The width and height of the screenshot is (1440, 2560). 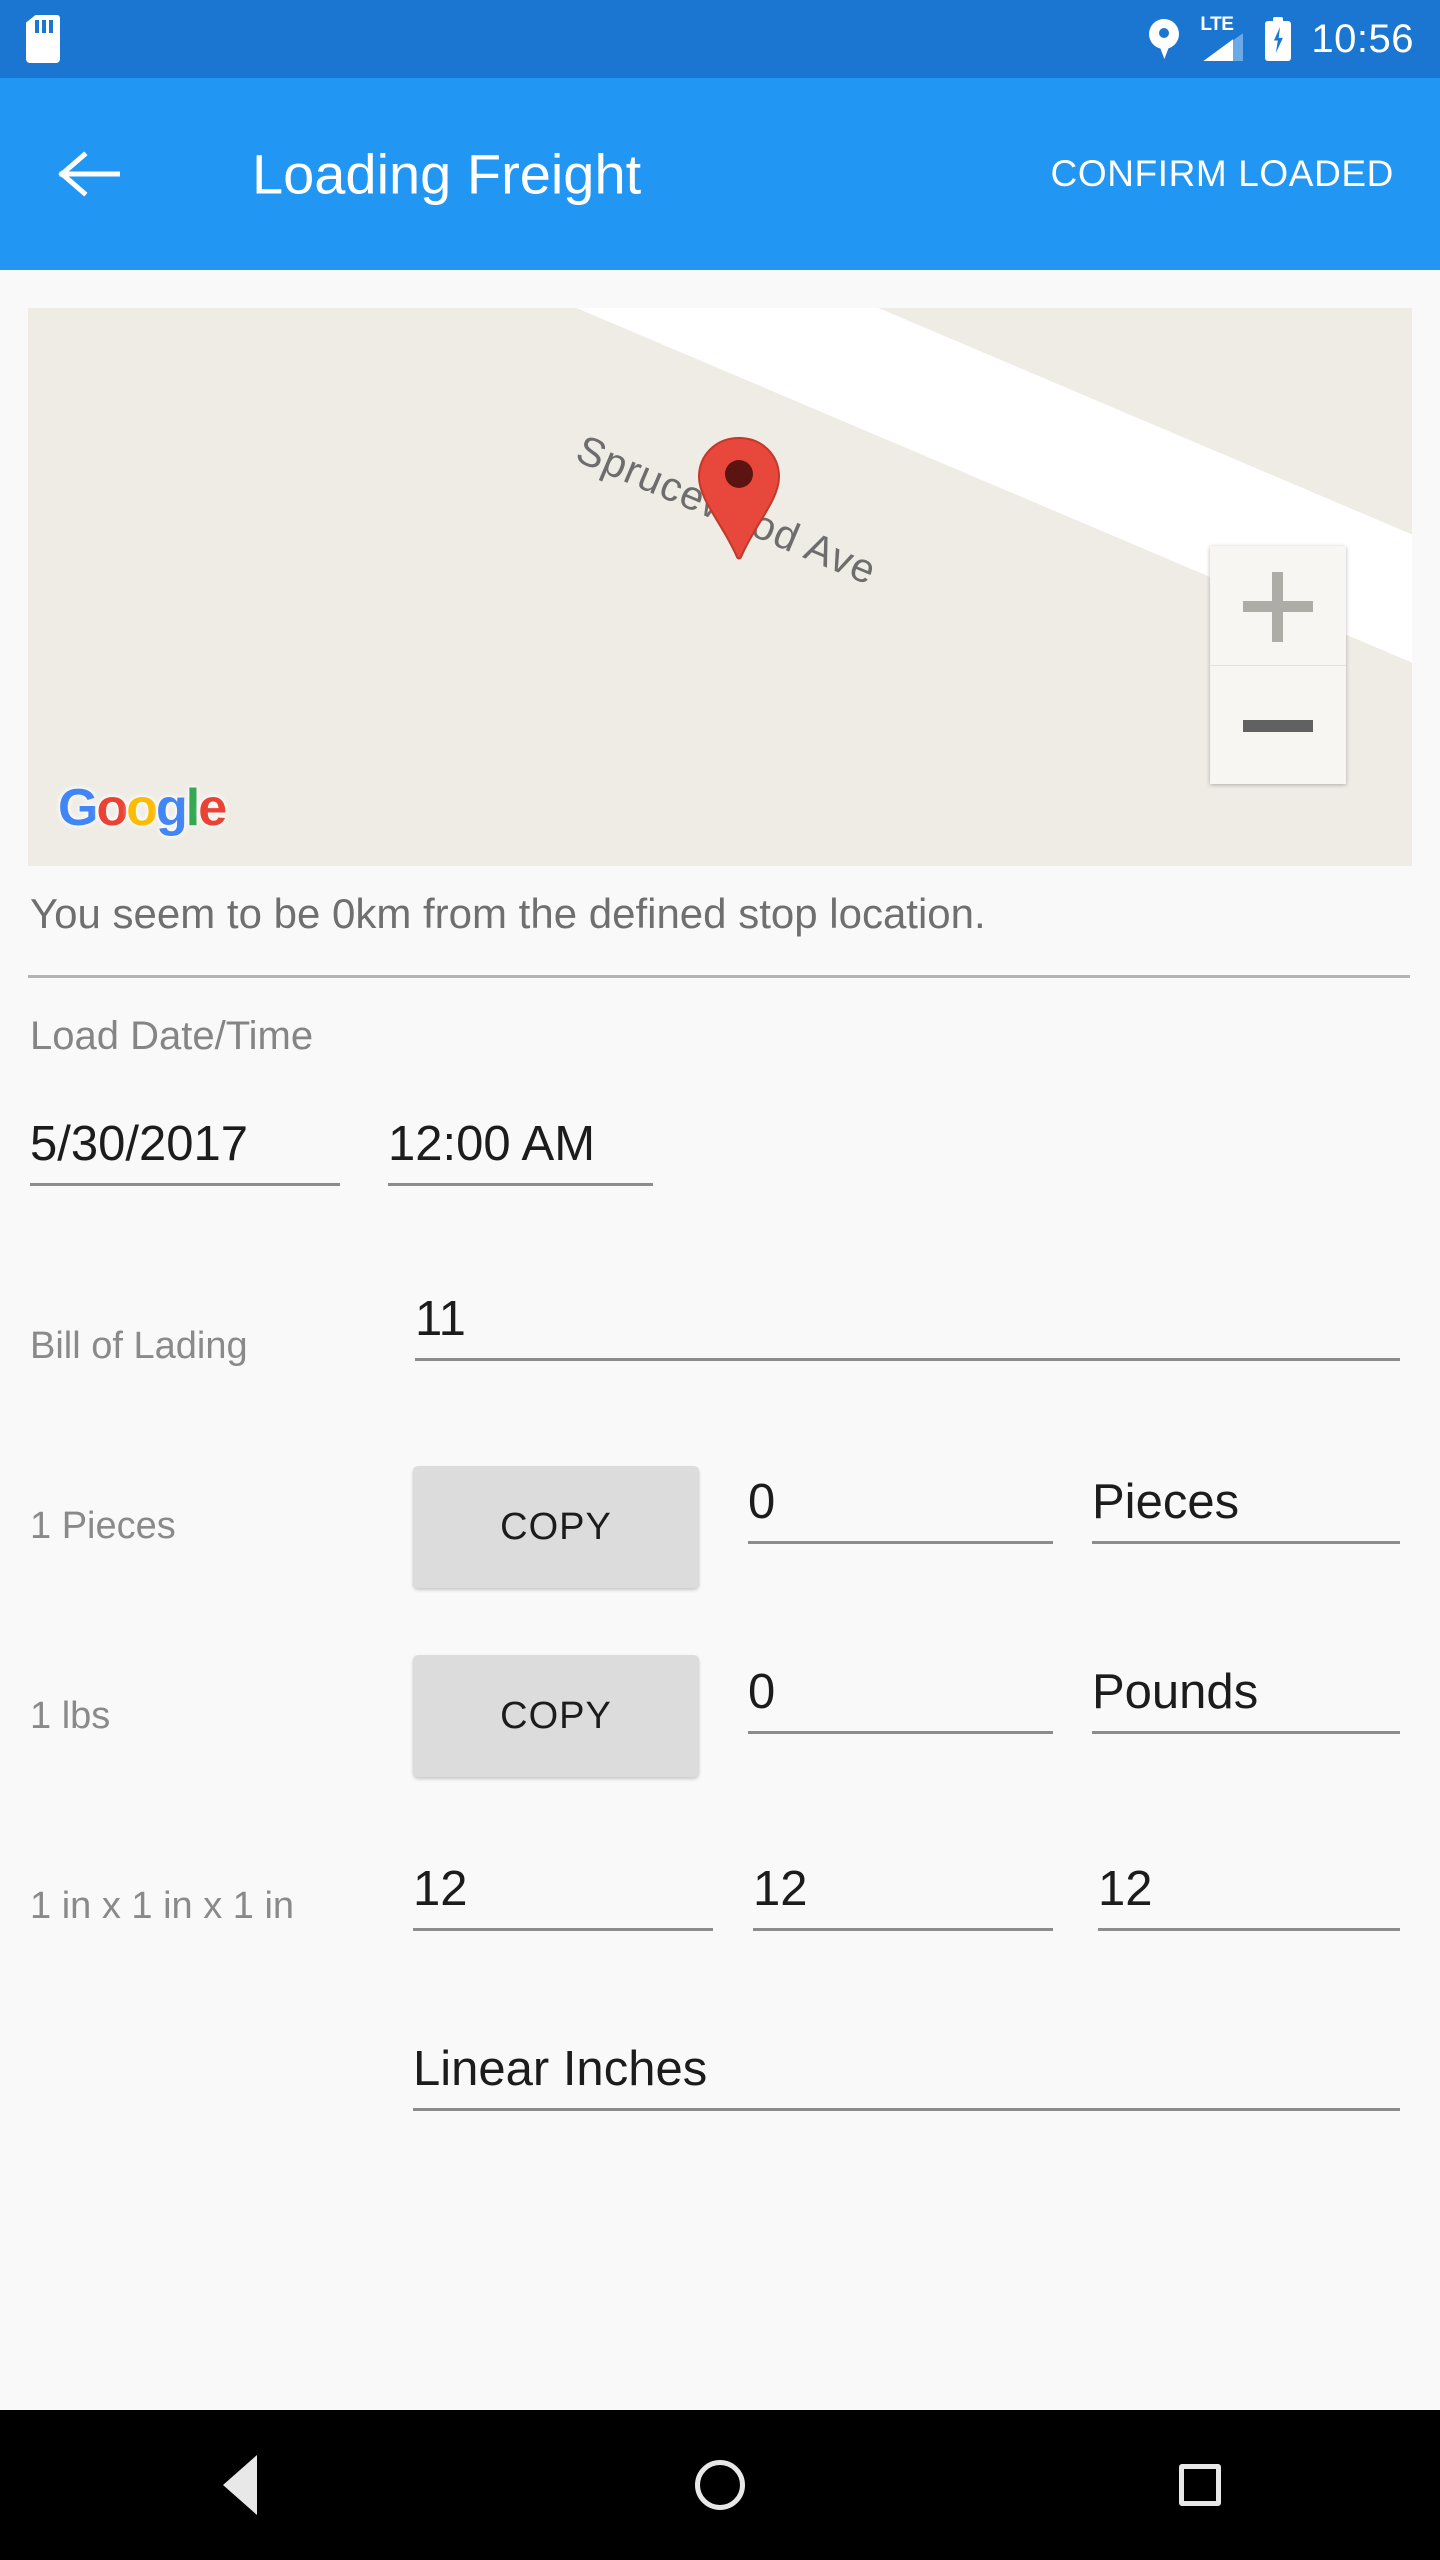 What do you see at coordinates (900, 1701) in the screenshot?
I see `weight-count-input: 0` at bounding box center [900, 1701].